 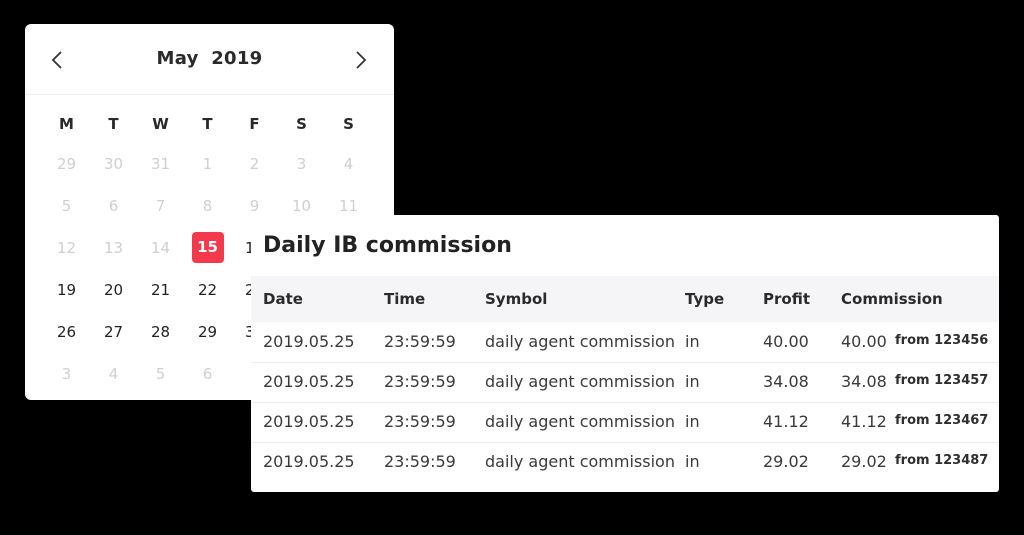 What do you see at coordinates (864, 341) in the screenshot?
I see `cell-commission: 40.00` at bounding box center [864, 341].